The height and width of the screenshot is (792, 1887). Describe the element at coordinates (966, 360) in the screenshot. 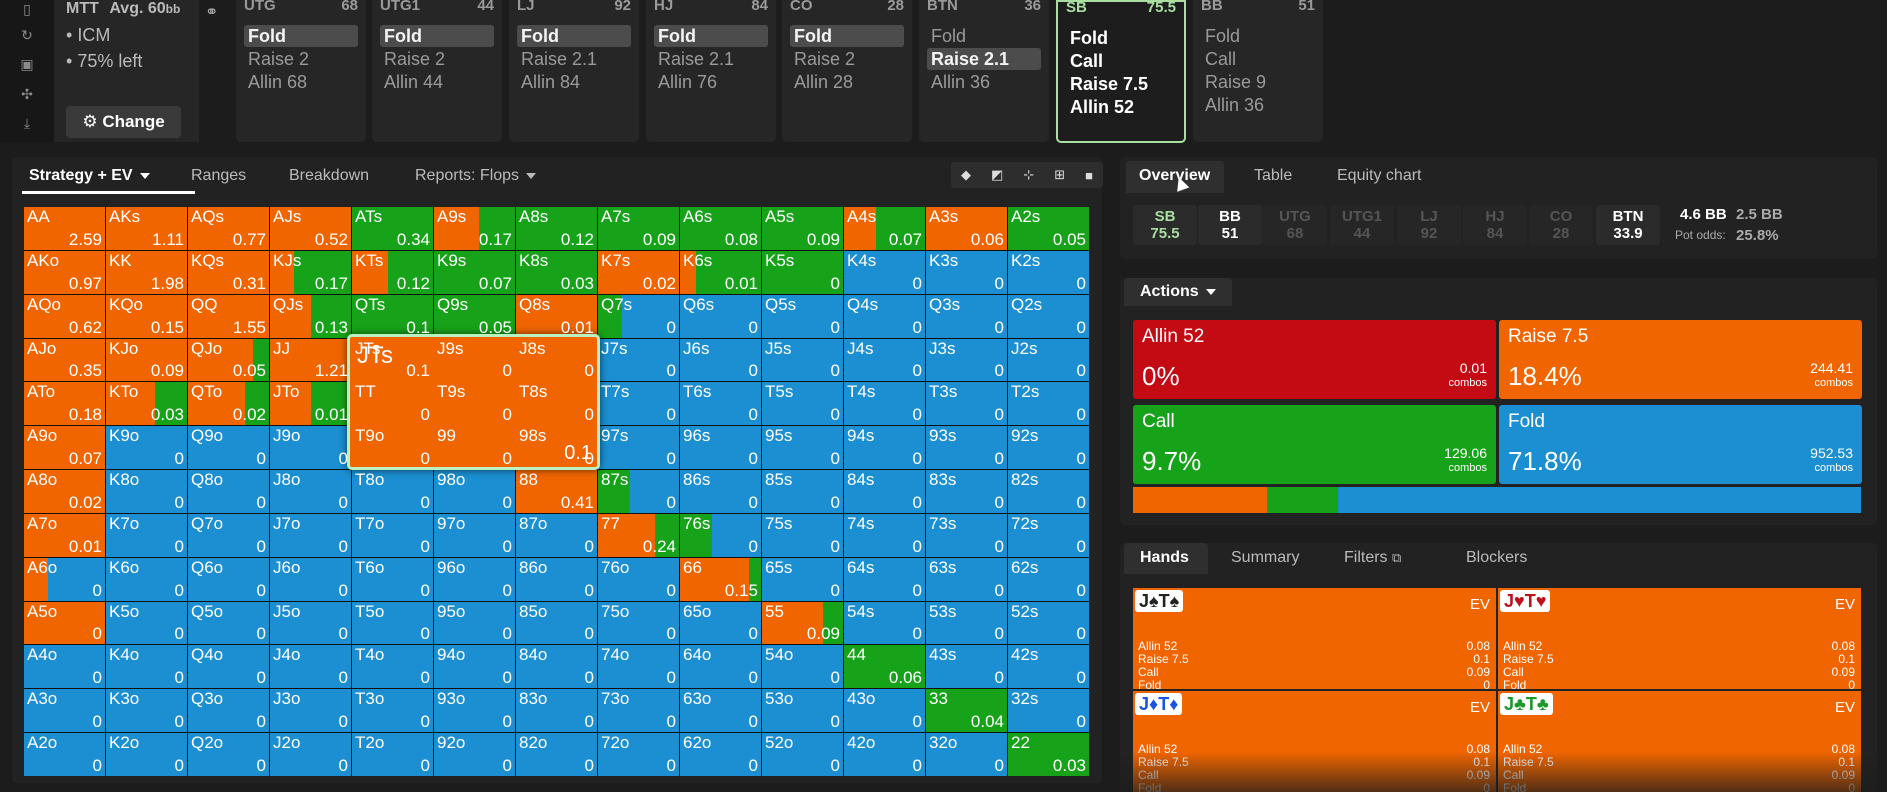

I see `hand-cell: J3s 0` at that location.